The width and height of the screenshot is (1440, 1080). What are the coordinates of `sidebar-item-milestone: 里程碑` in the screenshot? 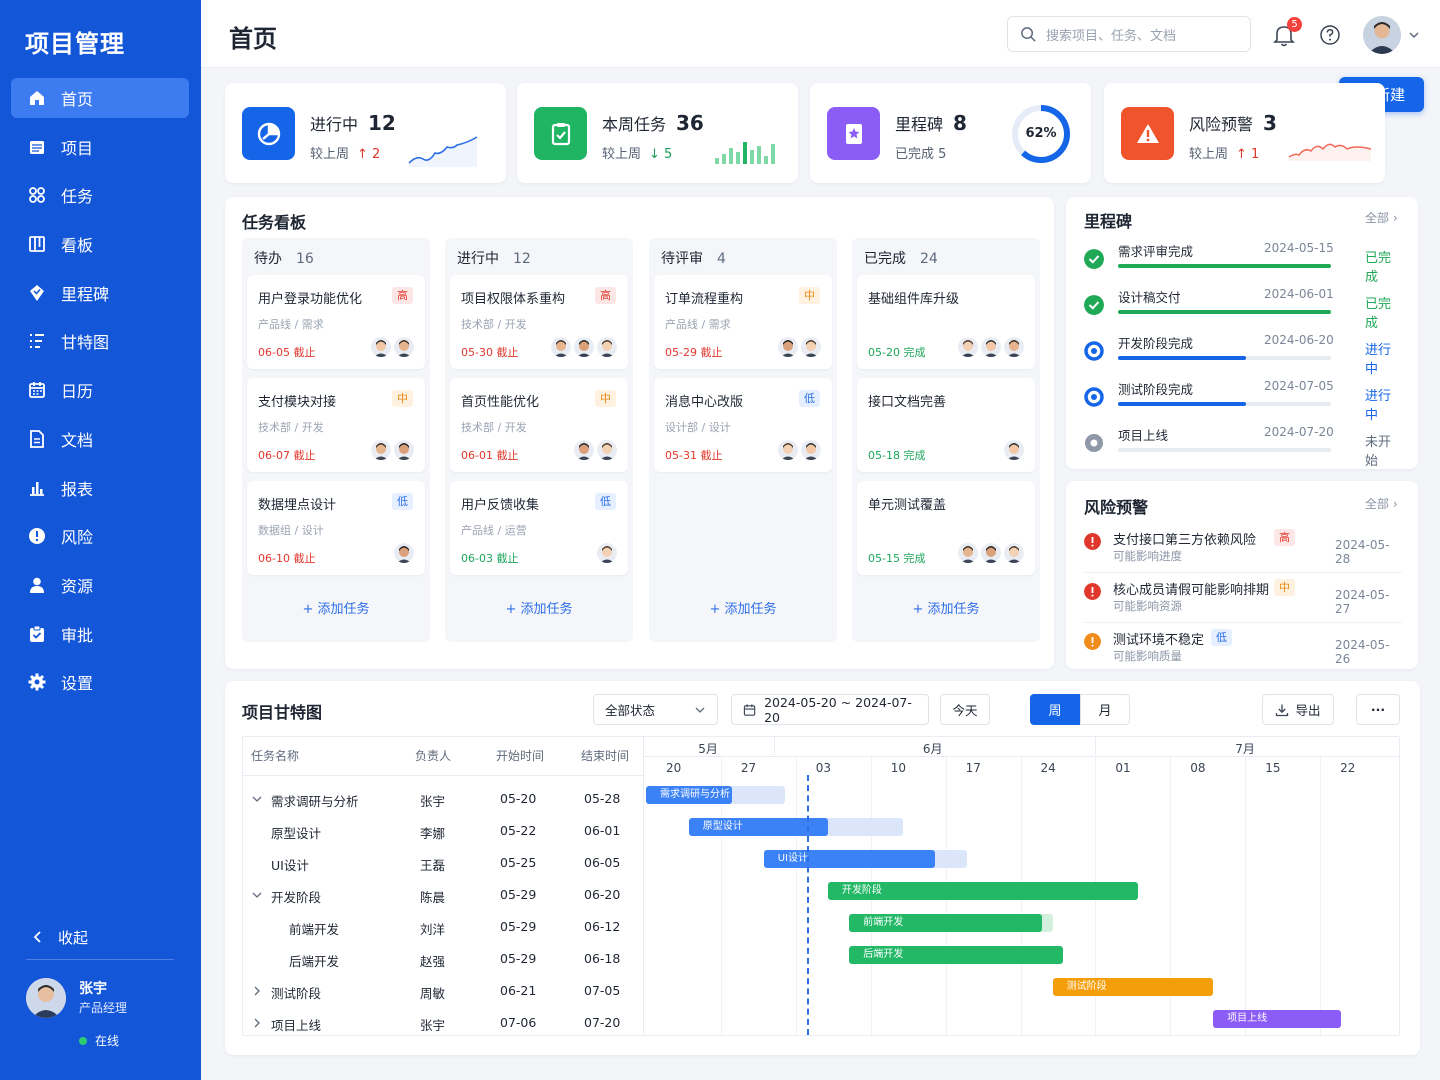 It's located at (100, 293).